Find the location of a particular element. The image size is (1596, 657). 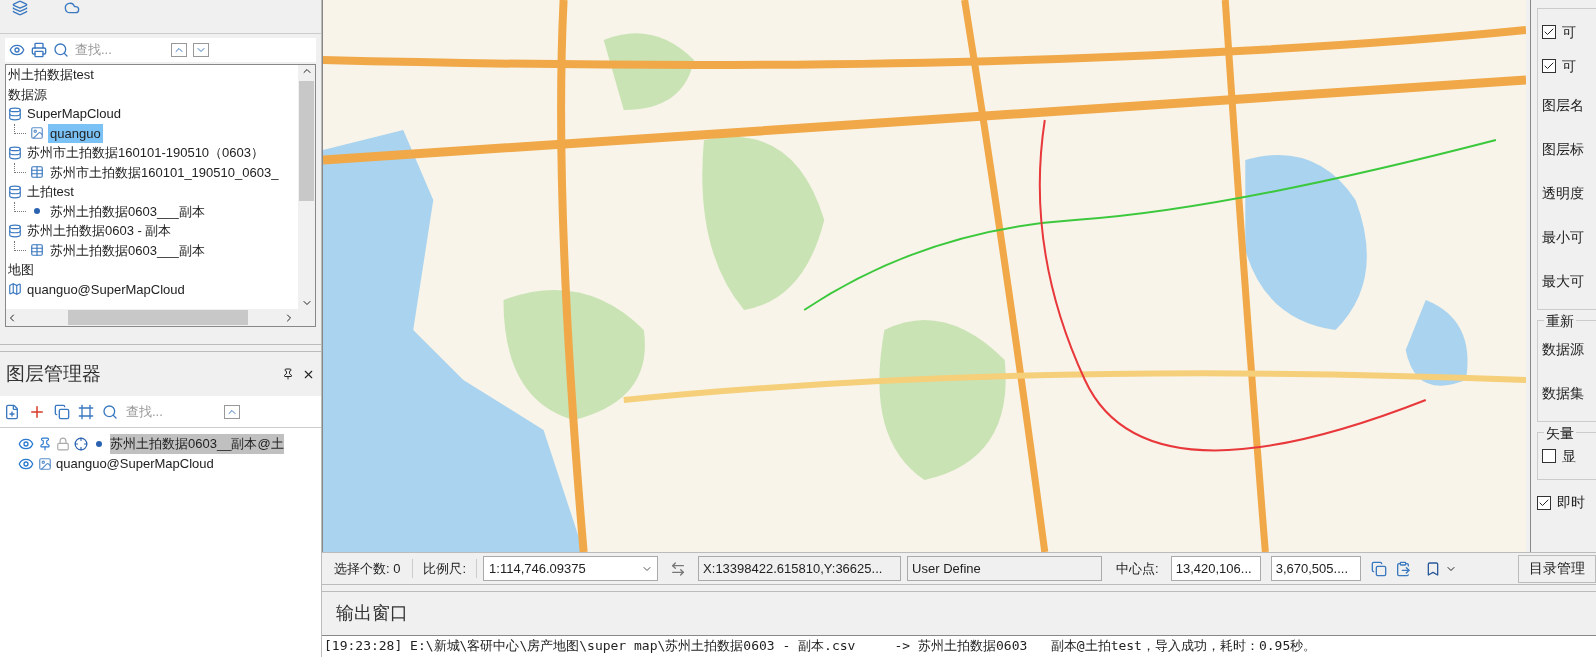

vertical-scrollbar is located at coordinates (306, 187).